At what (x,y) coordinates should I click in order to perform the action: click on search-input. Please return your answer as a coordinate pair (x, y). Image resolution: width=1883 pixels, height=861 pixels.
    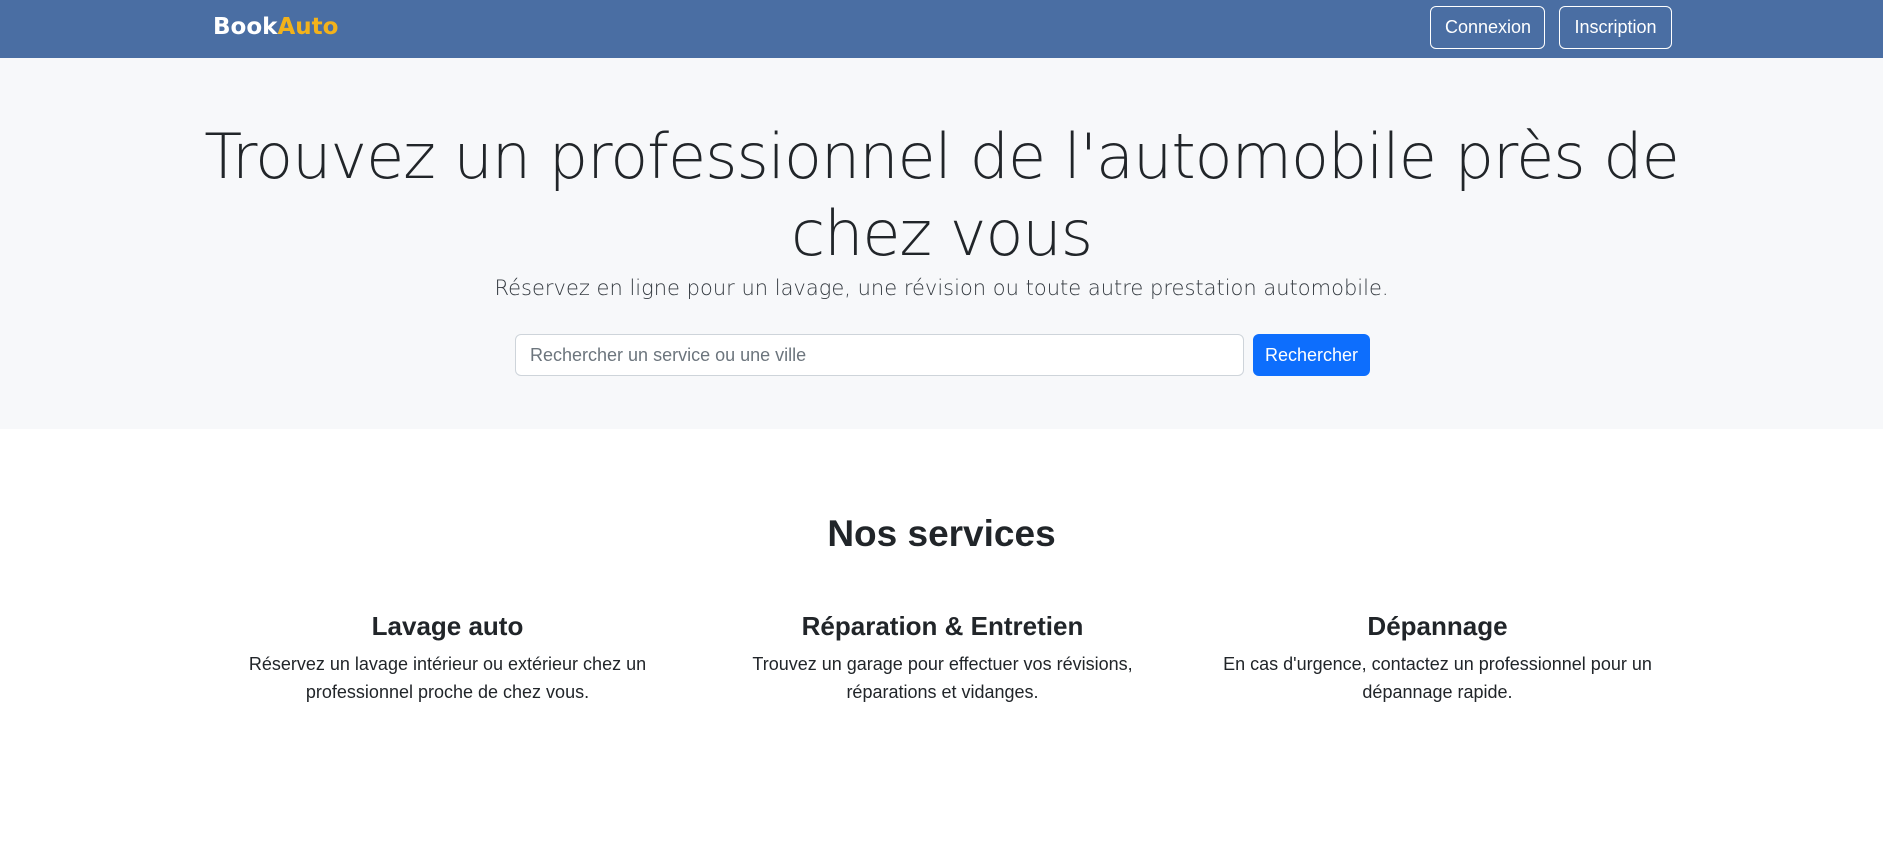
    Looking at the image, I should click on (879, 355).